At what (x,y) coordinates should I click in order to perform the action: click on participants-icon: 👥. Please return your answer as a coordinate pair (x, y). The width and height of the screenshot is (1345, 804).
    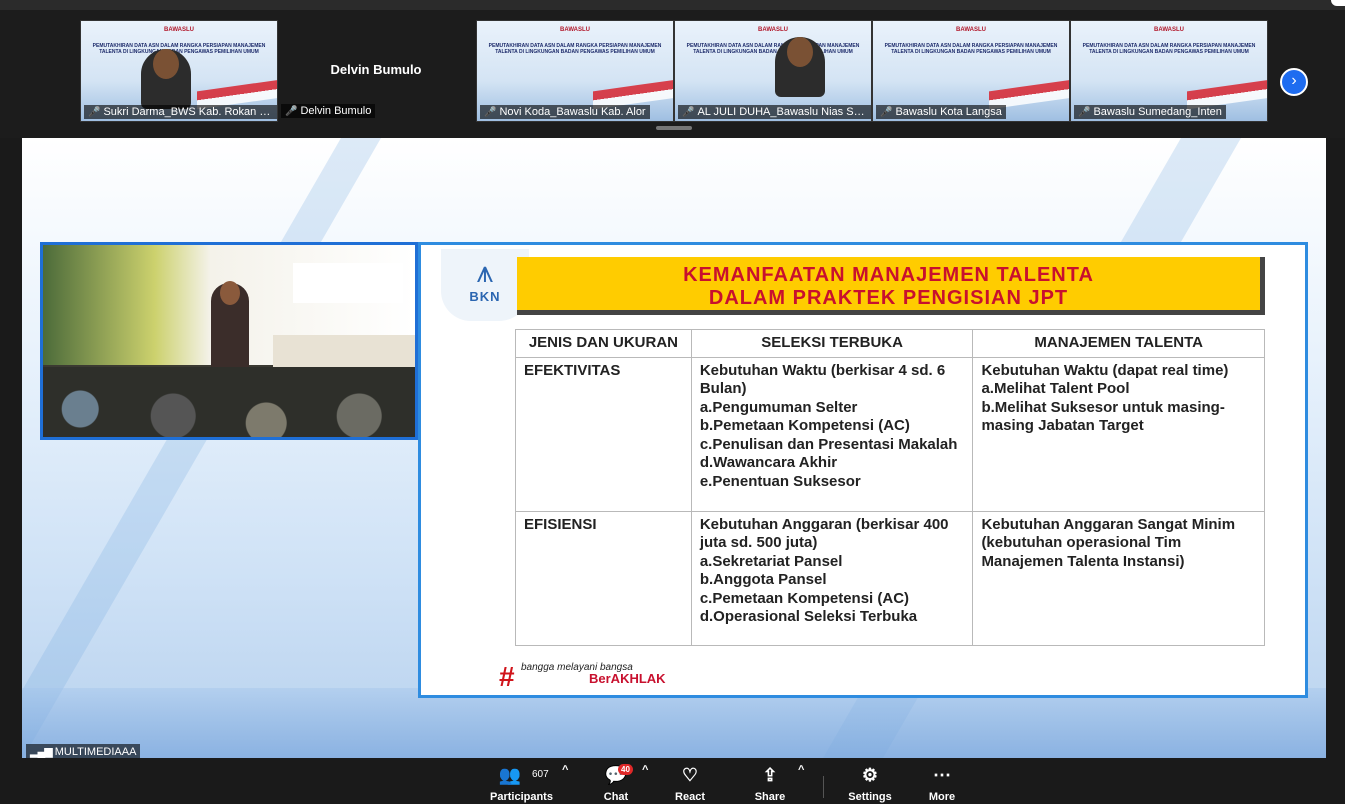
    Looking at the image, I should click on (510, 775).